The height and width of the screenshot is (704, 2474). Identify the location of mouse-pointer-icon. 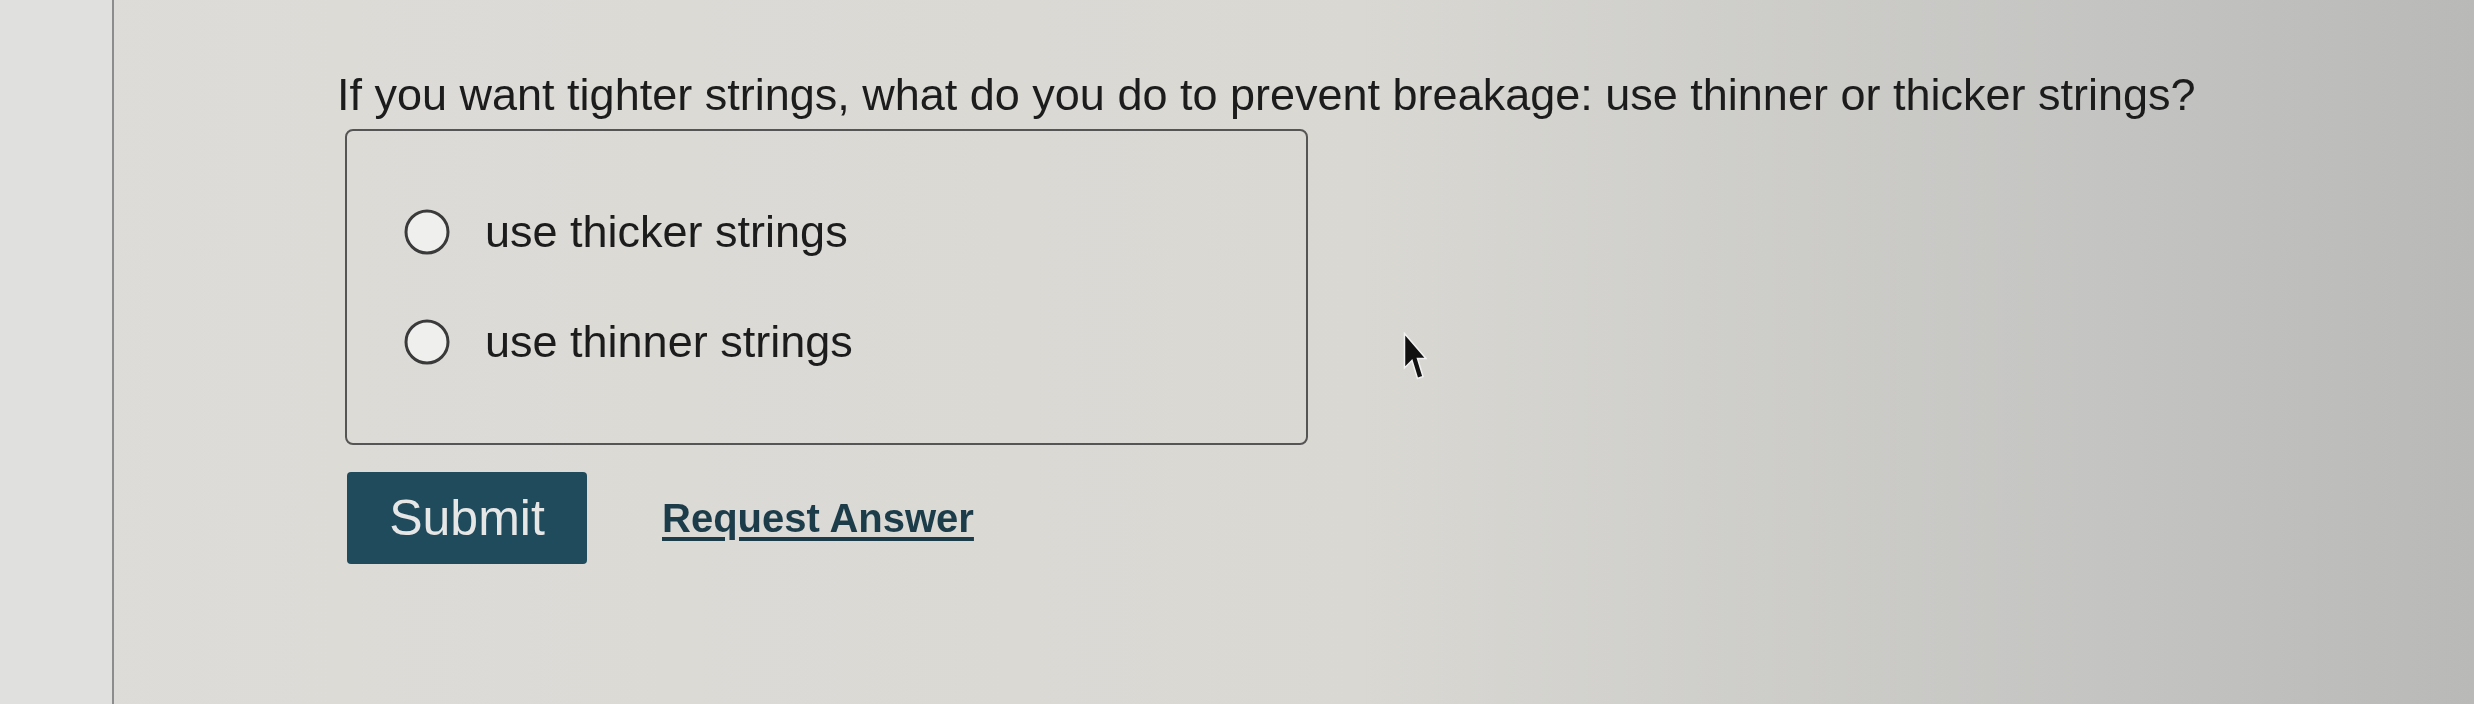
(1415, 356).